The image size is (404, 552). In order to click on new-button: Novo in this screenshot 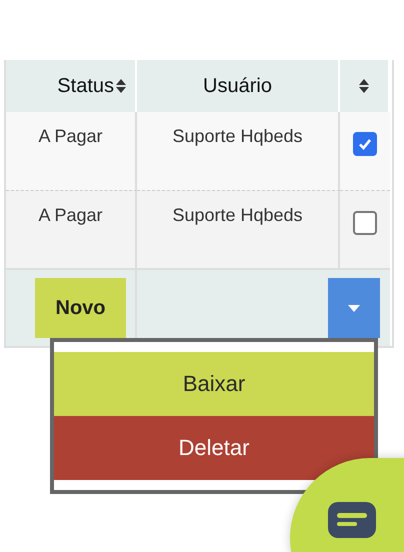, I will do `click(80, 308)`.